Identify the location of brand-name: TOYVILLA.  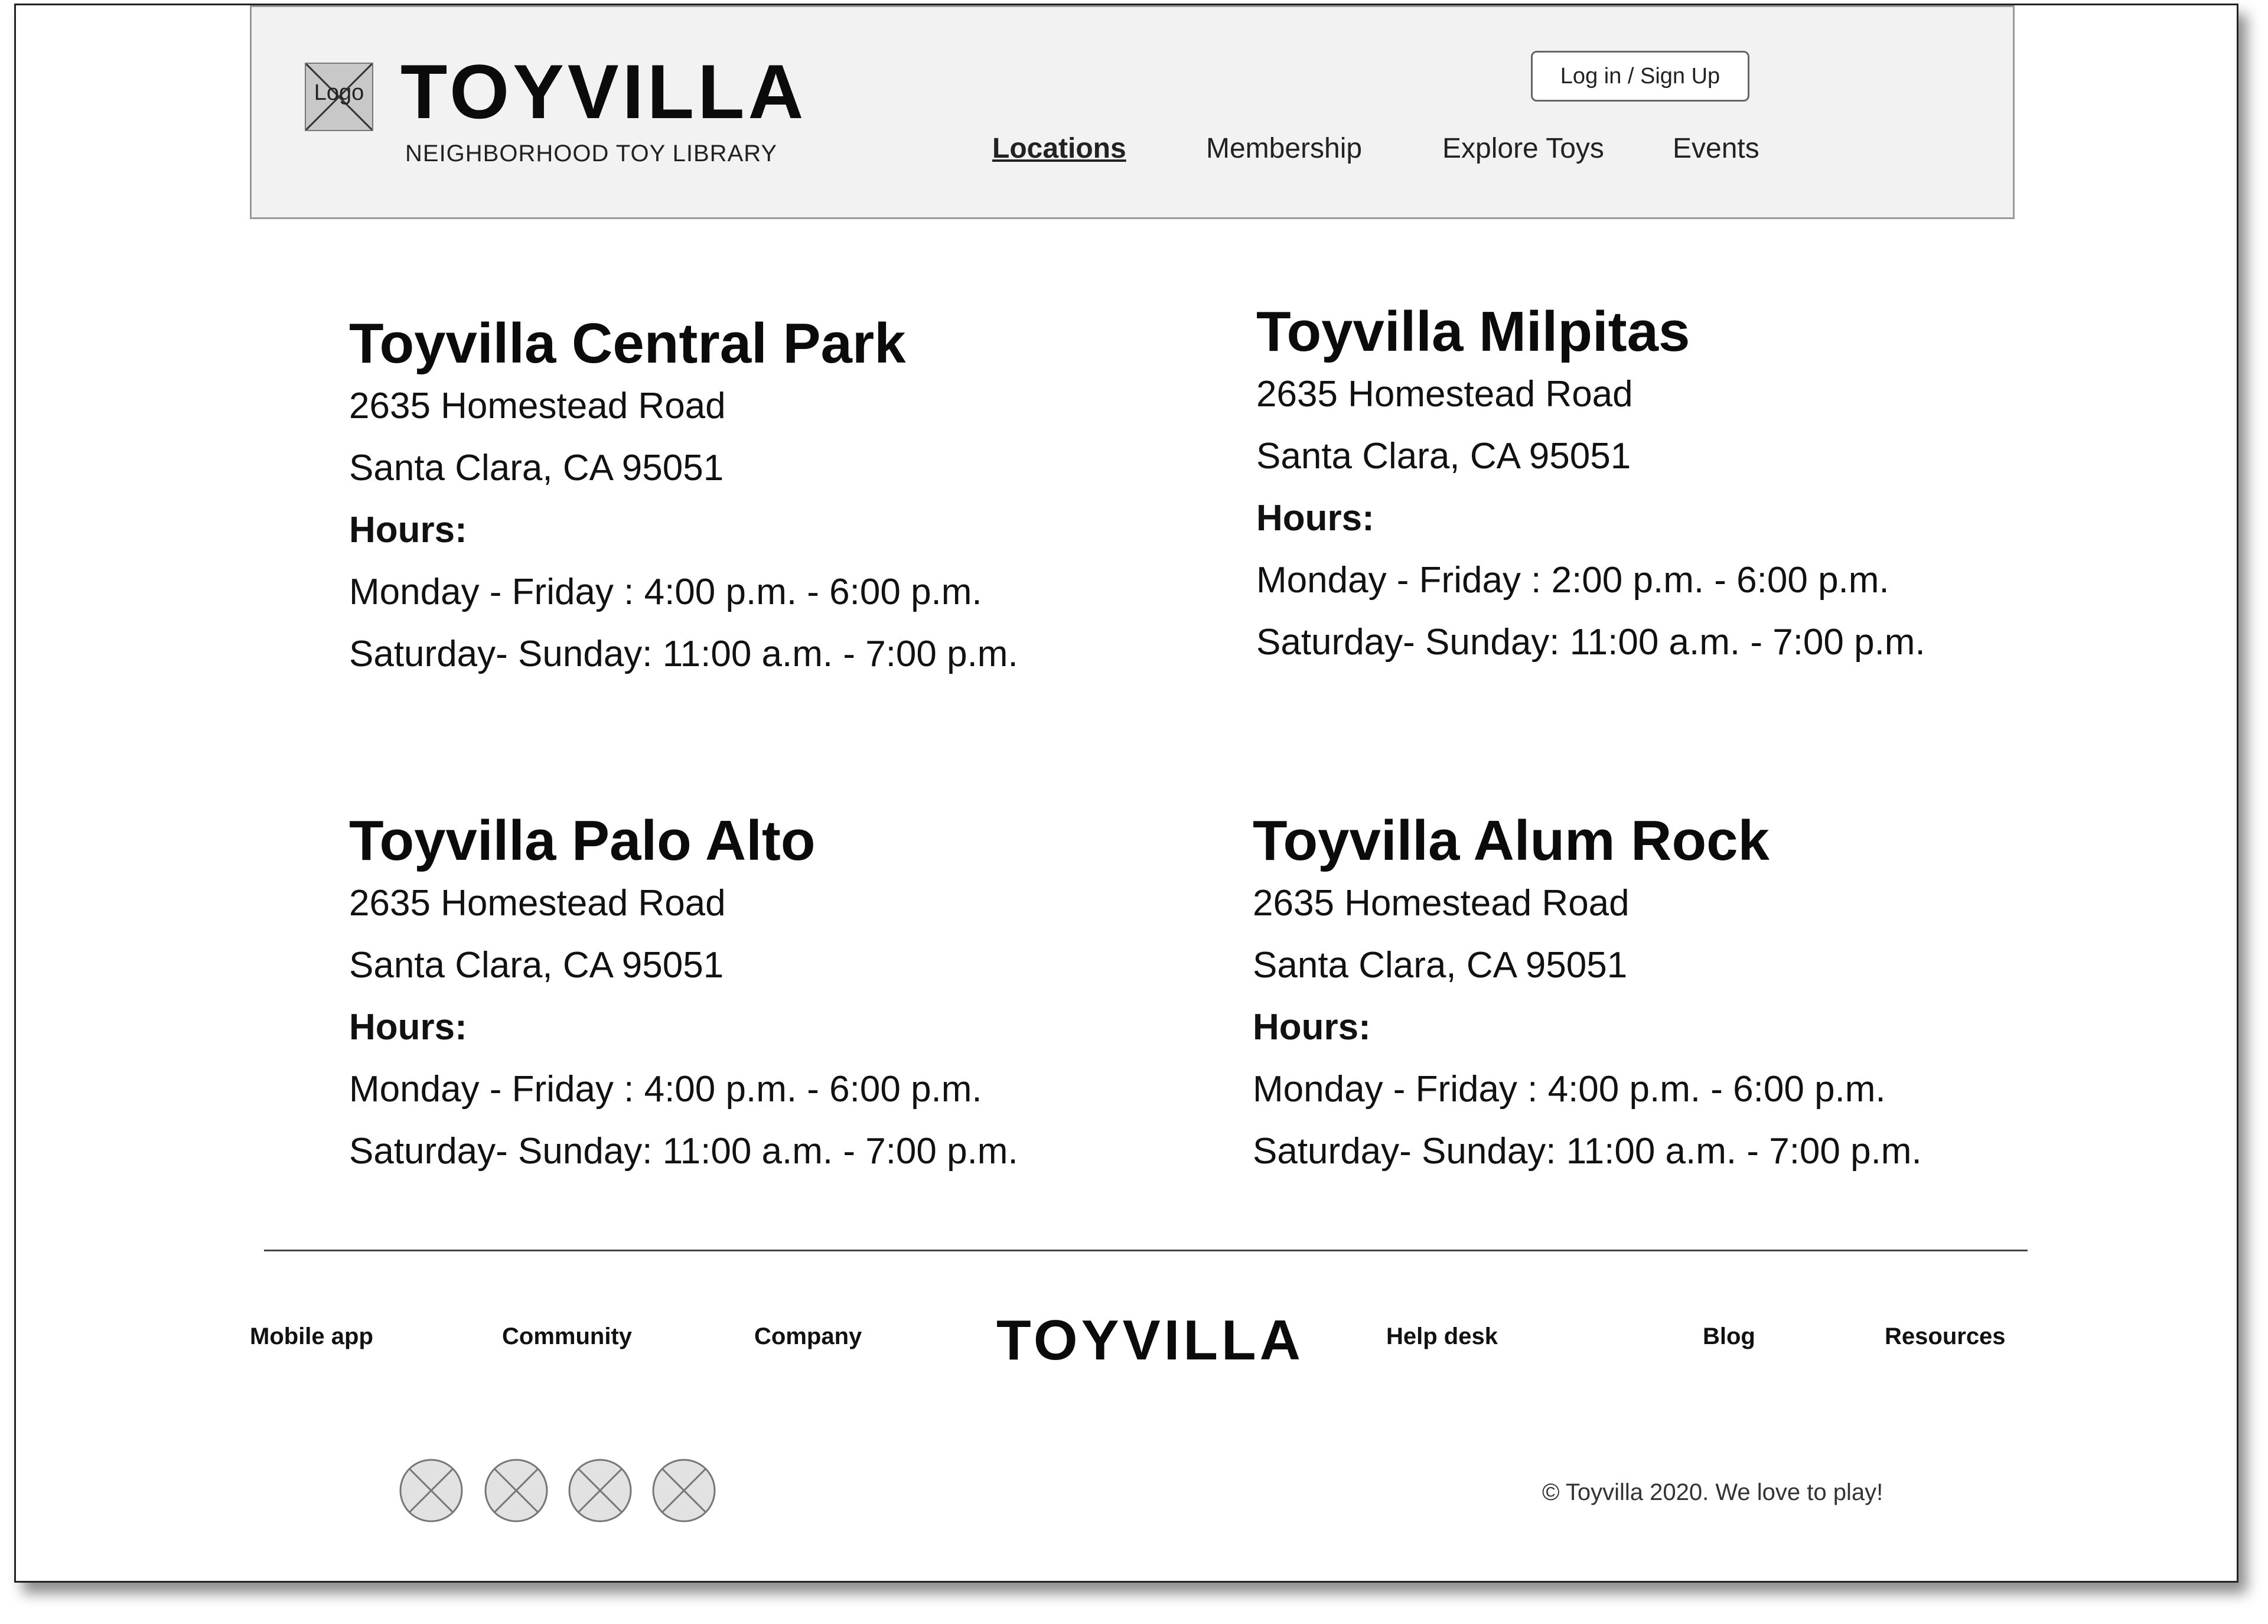
(603, 91).